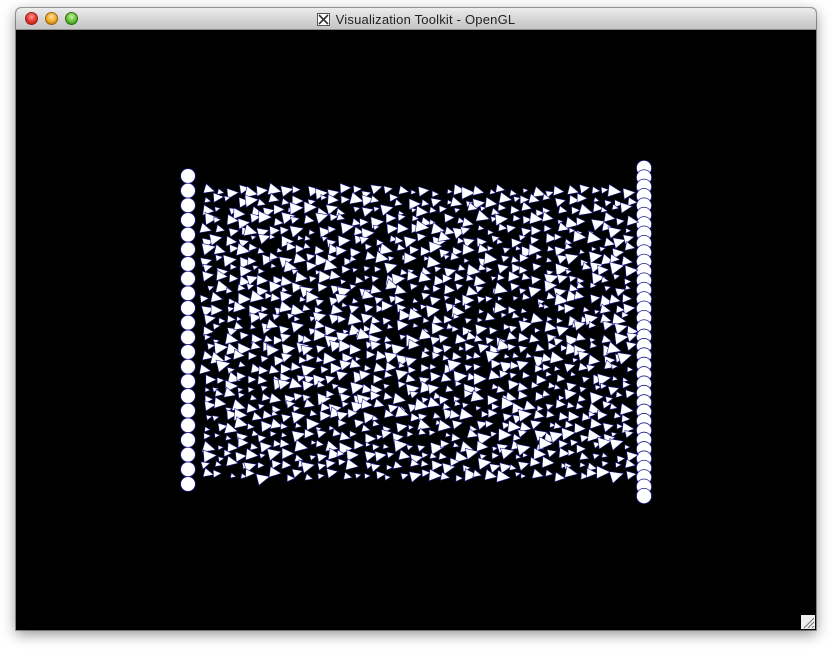  I want to click on title-wrap: Visualization Toolkit - OpenGL, so click(416, 19).